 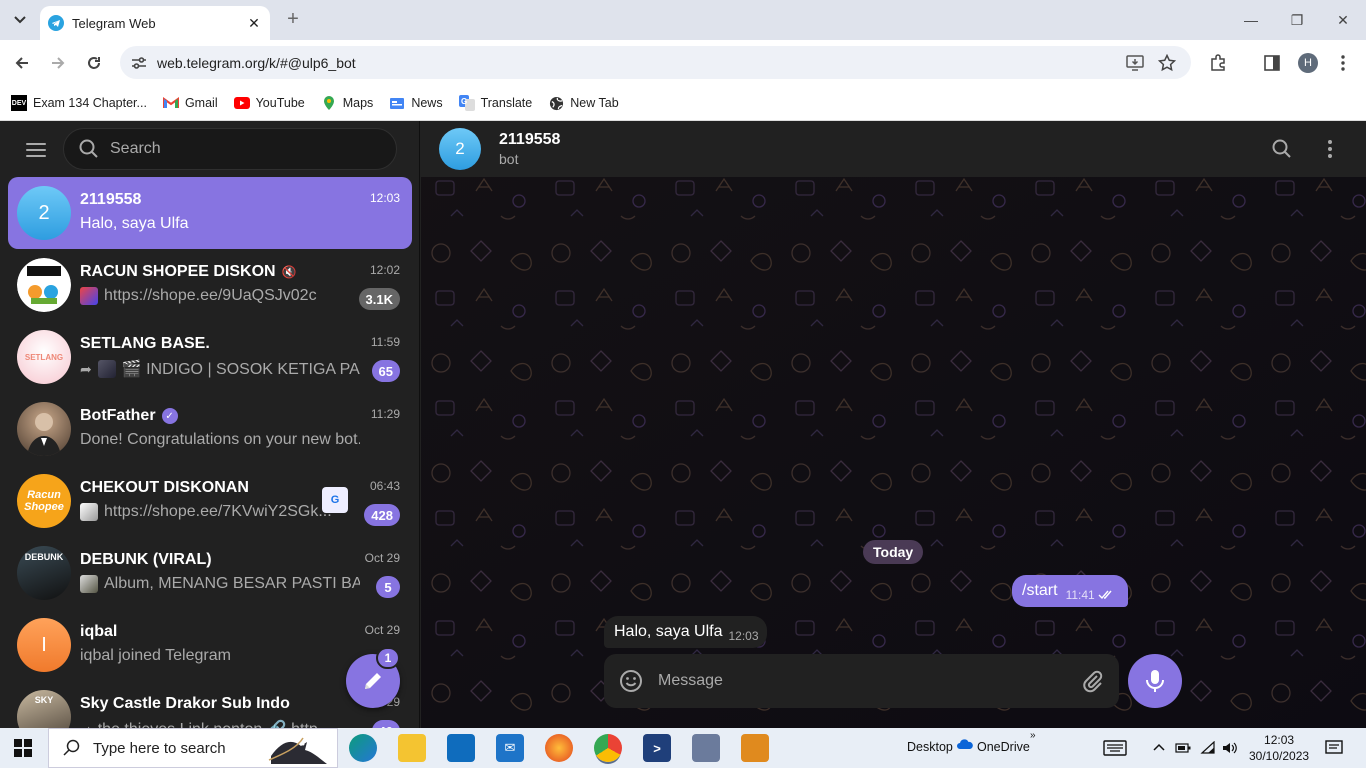 What do you see at coordinates (363, 748) in the screenshot?
I see `edge-icon` at bounding box center [363, 748].